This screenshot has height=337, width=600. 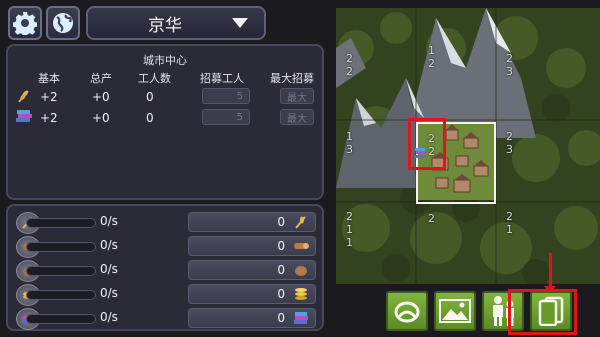 What do you see at coordinates (154, 78) in the screenshot?
I see `column-header-workers: 工人数` at bounding box center [154, 78].